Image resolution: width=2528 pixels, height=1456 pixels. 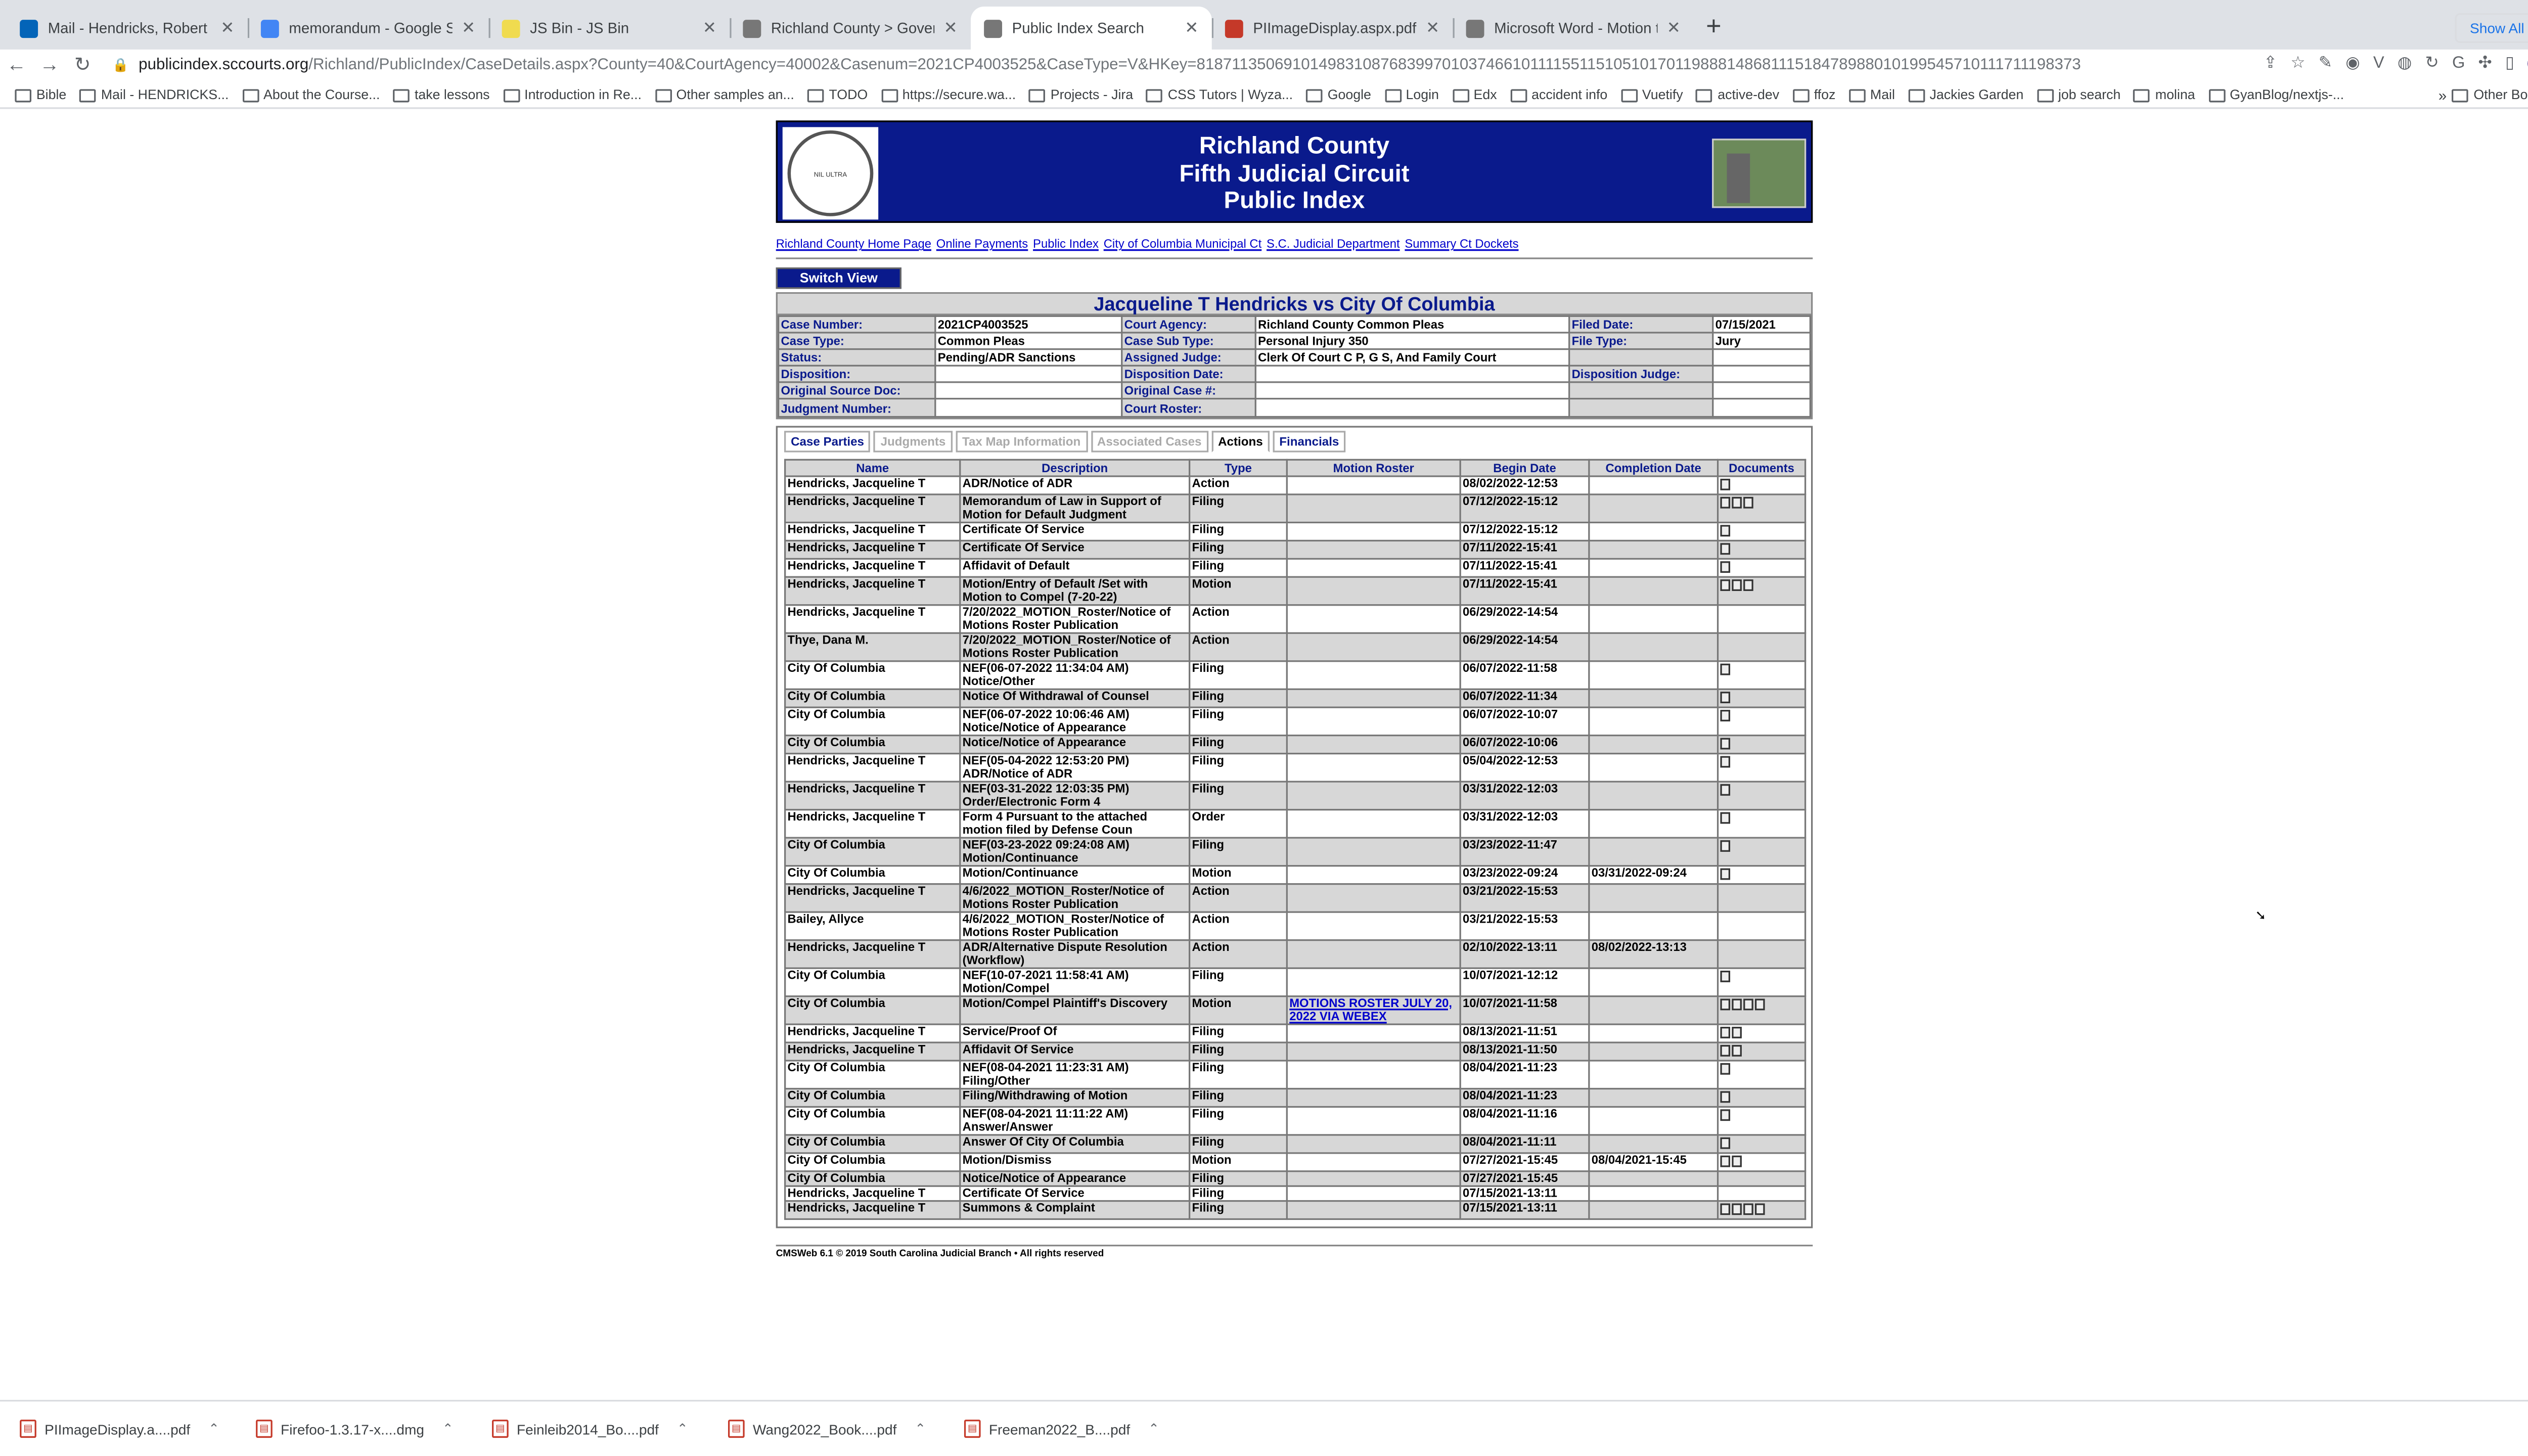 I want to click on other-bookmarks: Other Bookmarks, so click(x=2490, y=94).